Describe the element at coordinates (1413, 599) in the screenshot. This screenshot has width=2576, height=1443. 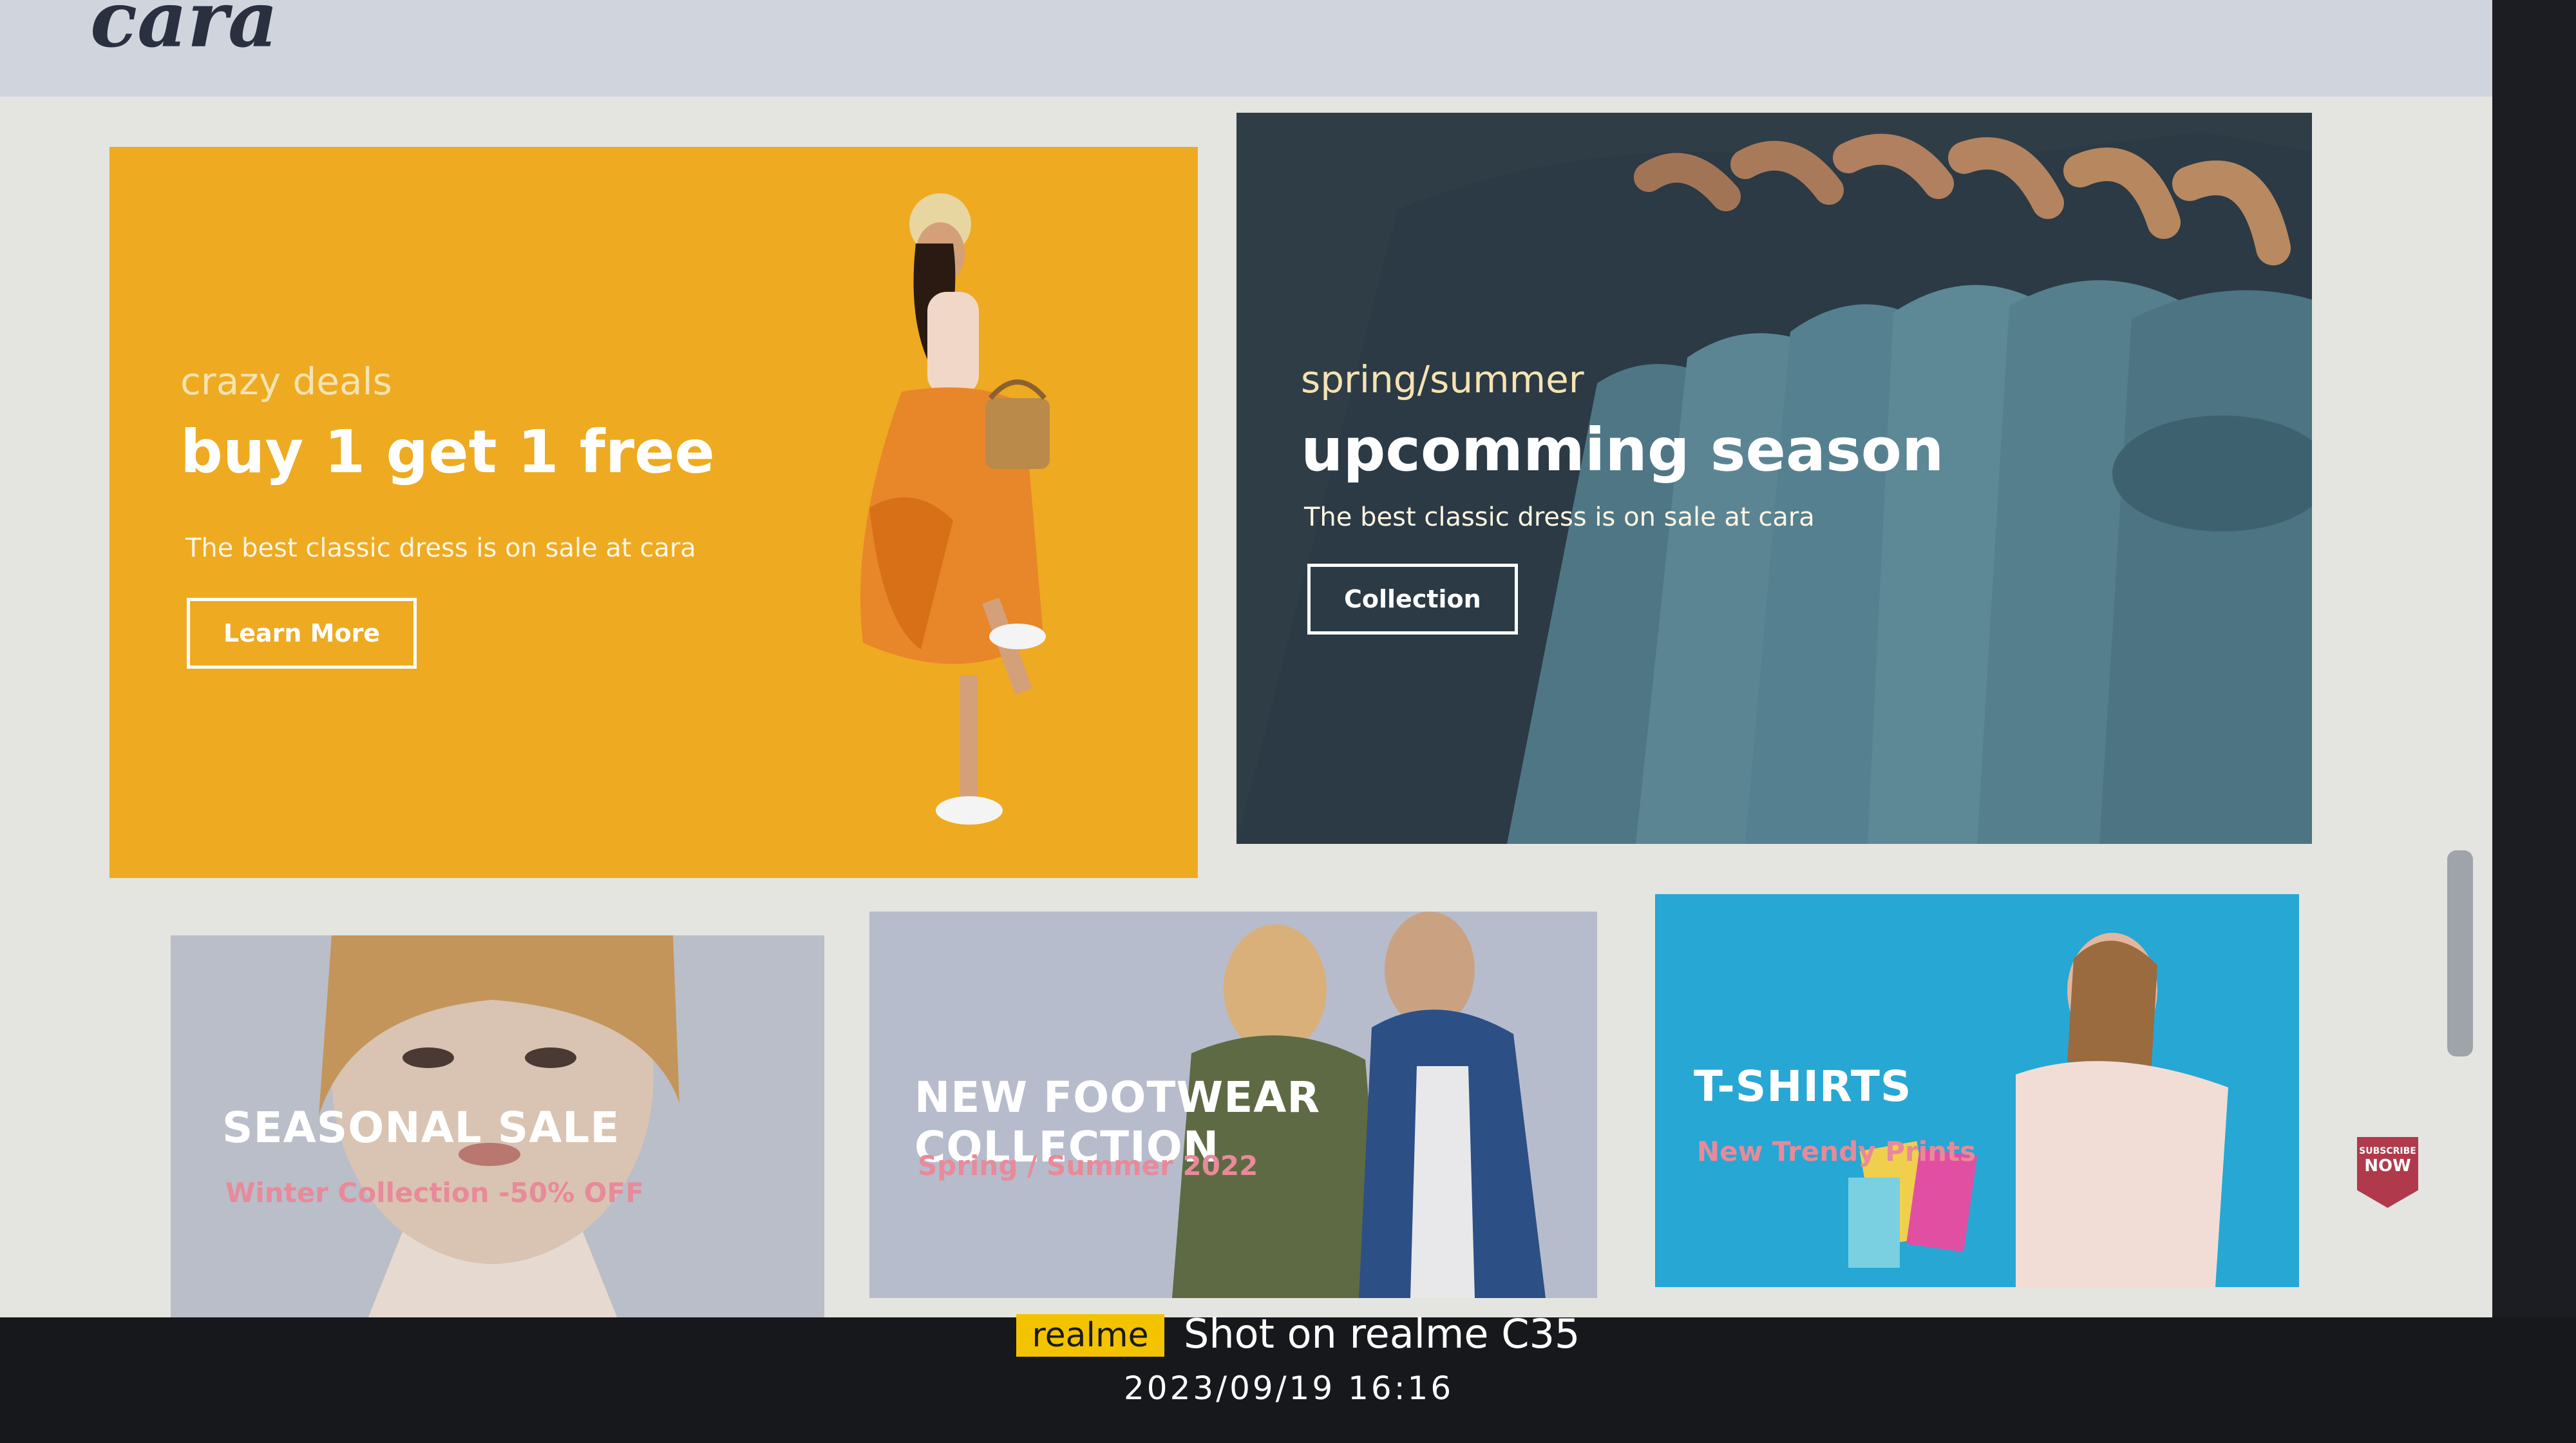
I see `collection-button: Collection` at that location.